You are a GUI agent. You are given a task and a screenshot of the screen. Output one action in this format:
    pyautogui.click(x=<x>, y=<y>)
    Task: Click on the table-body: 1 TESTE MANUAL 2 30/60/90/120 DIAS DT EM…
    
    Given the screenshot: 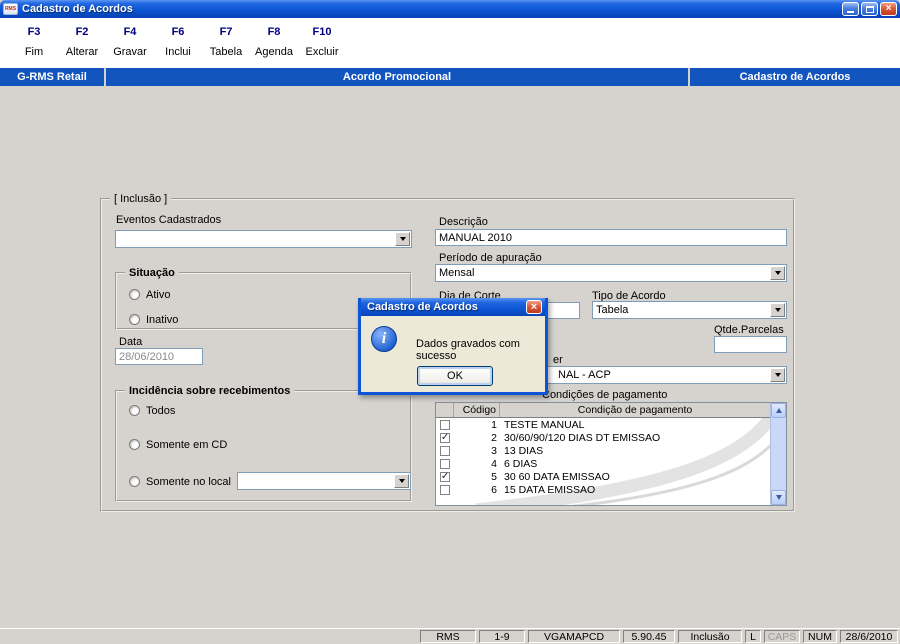 What is the action you would take?
    pyautogui.click(x=603, y=461)
    